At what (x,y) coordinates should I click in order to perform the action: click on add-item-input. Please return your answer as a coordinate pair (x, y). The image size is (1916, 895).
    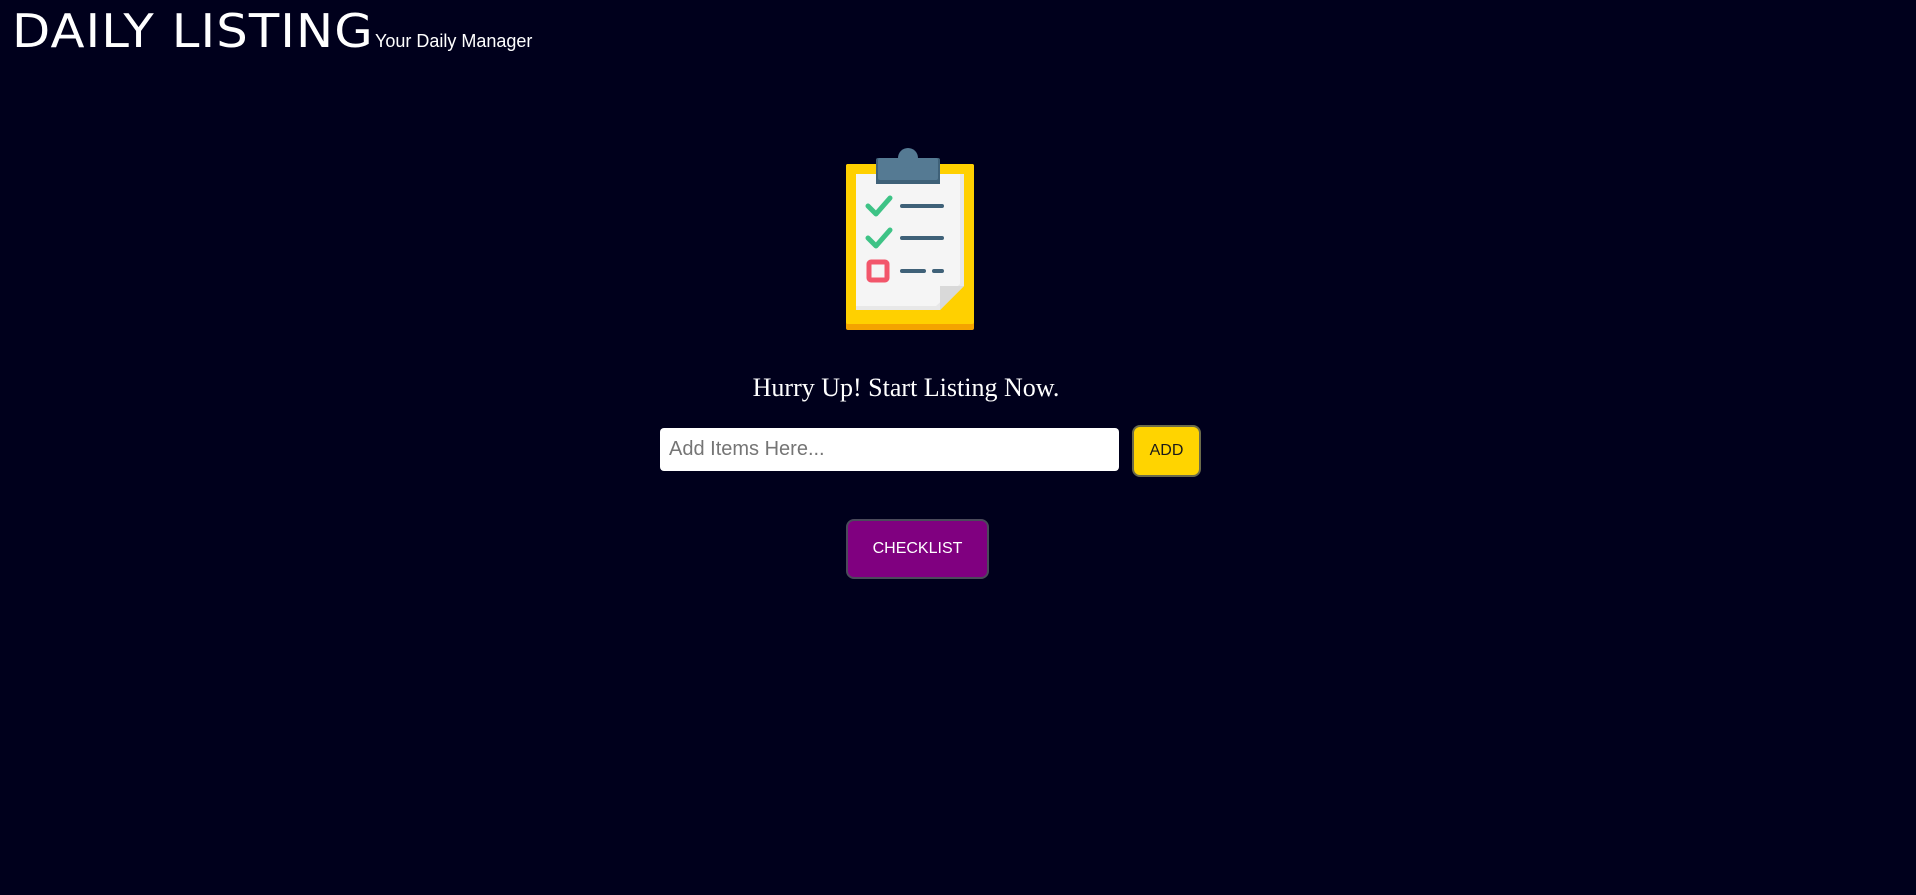
    Looking at the image, I should click on (889, 449).